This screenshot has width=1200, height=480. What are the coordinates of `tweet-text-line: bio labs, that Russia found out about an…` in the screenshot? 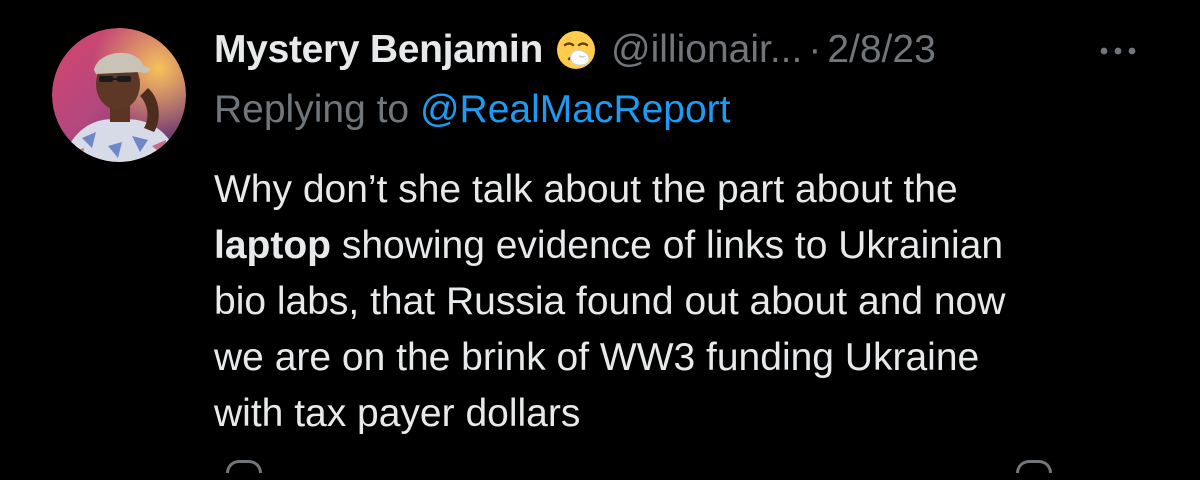 It's located at (610, 301).